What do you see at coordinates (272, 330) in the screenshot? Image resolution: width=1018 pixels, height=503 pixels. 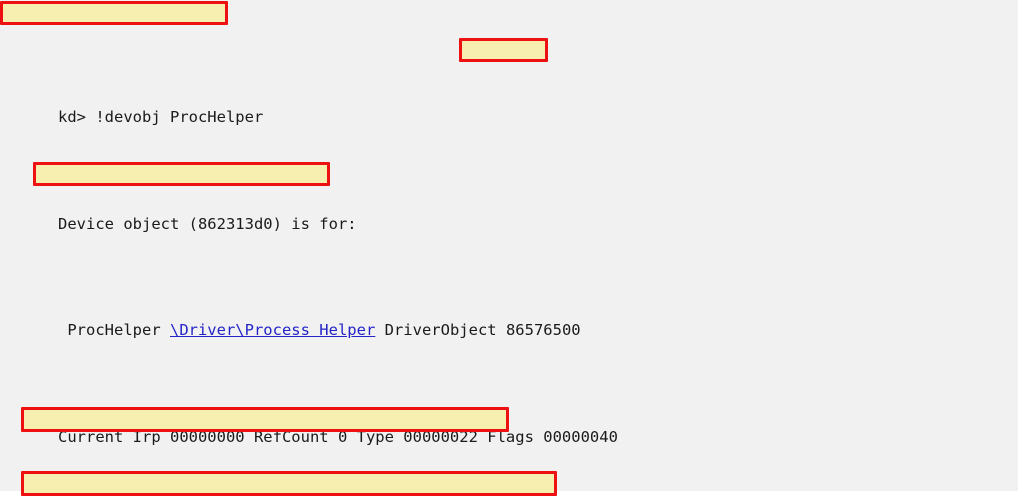 I see `driver-name-link: \Driver\Process Helper` at bounding box center [272, 330].